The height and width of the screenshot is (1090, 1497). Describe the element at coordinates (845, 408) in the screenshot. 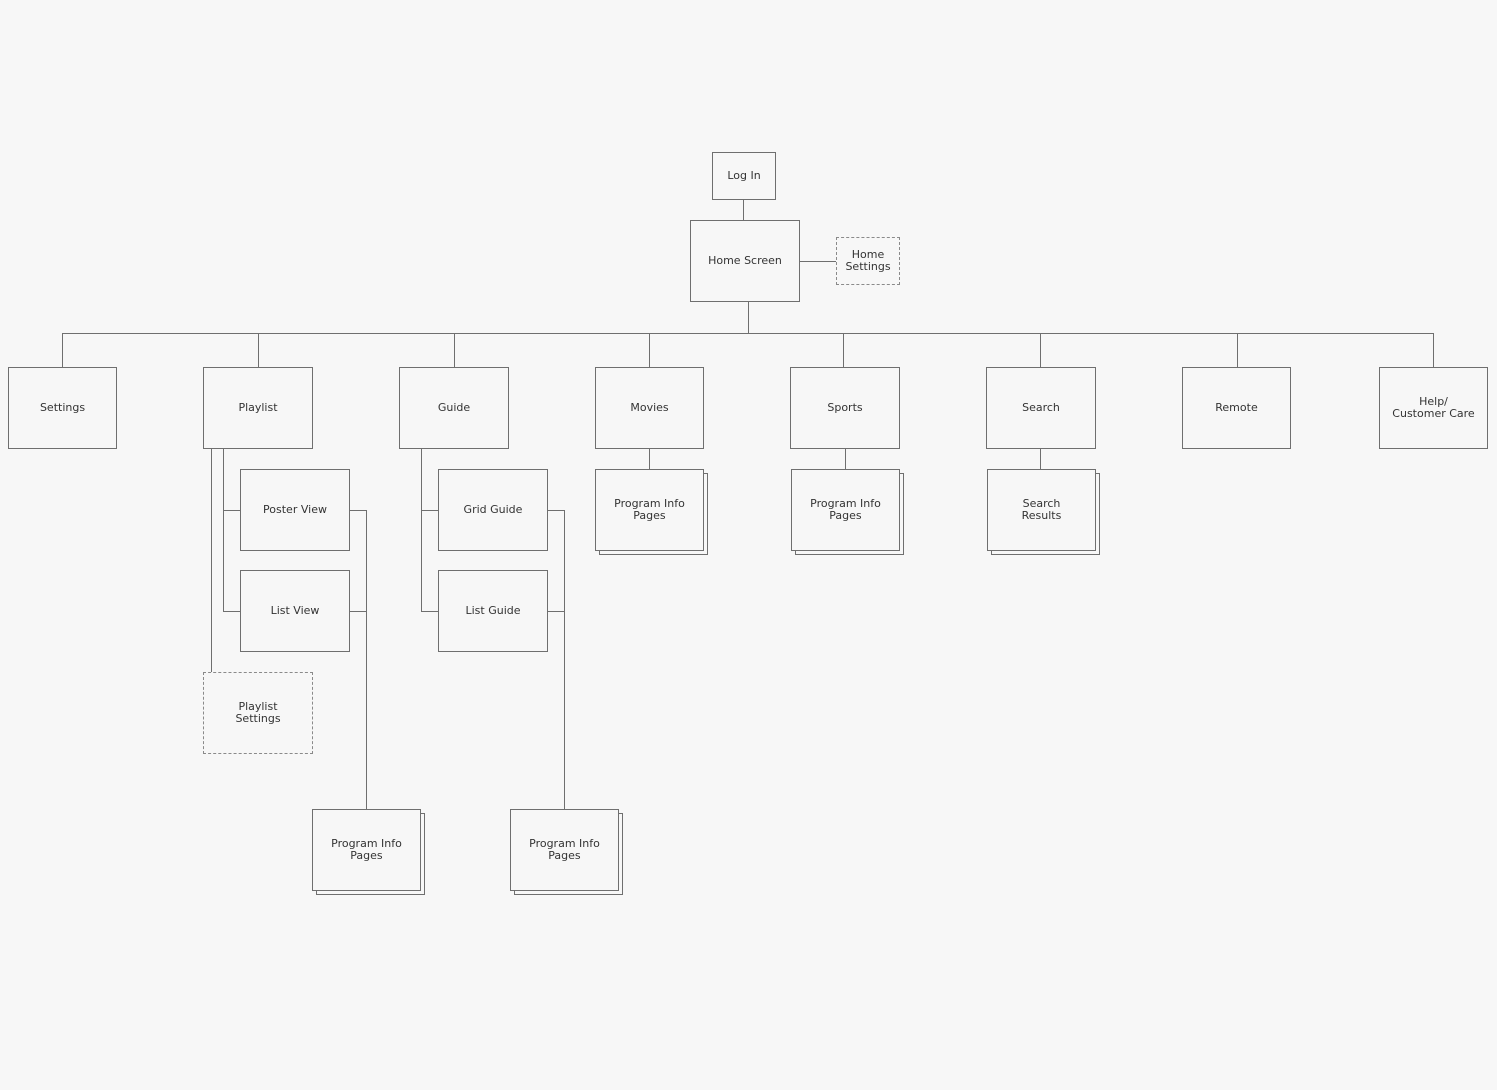

I see `node-sports: Sports` at that location.